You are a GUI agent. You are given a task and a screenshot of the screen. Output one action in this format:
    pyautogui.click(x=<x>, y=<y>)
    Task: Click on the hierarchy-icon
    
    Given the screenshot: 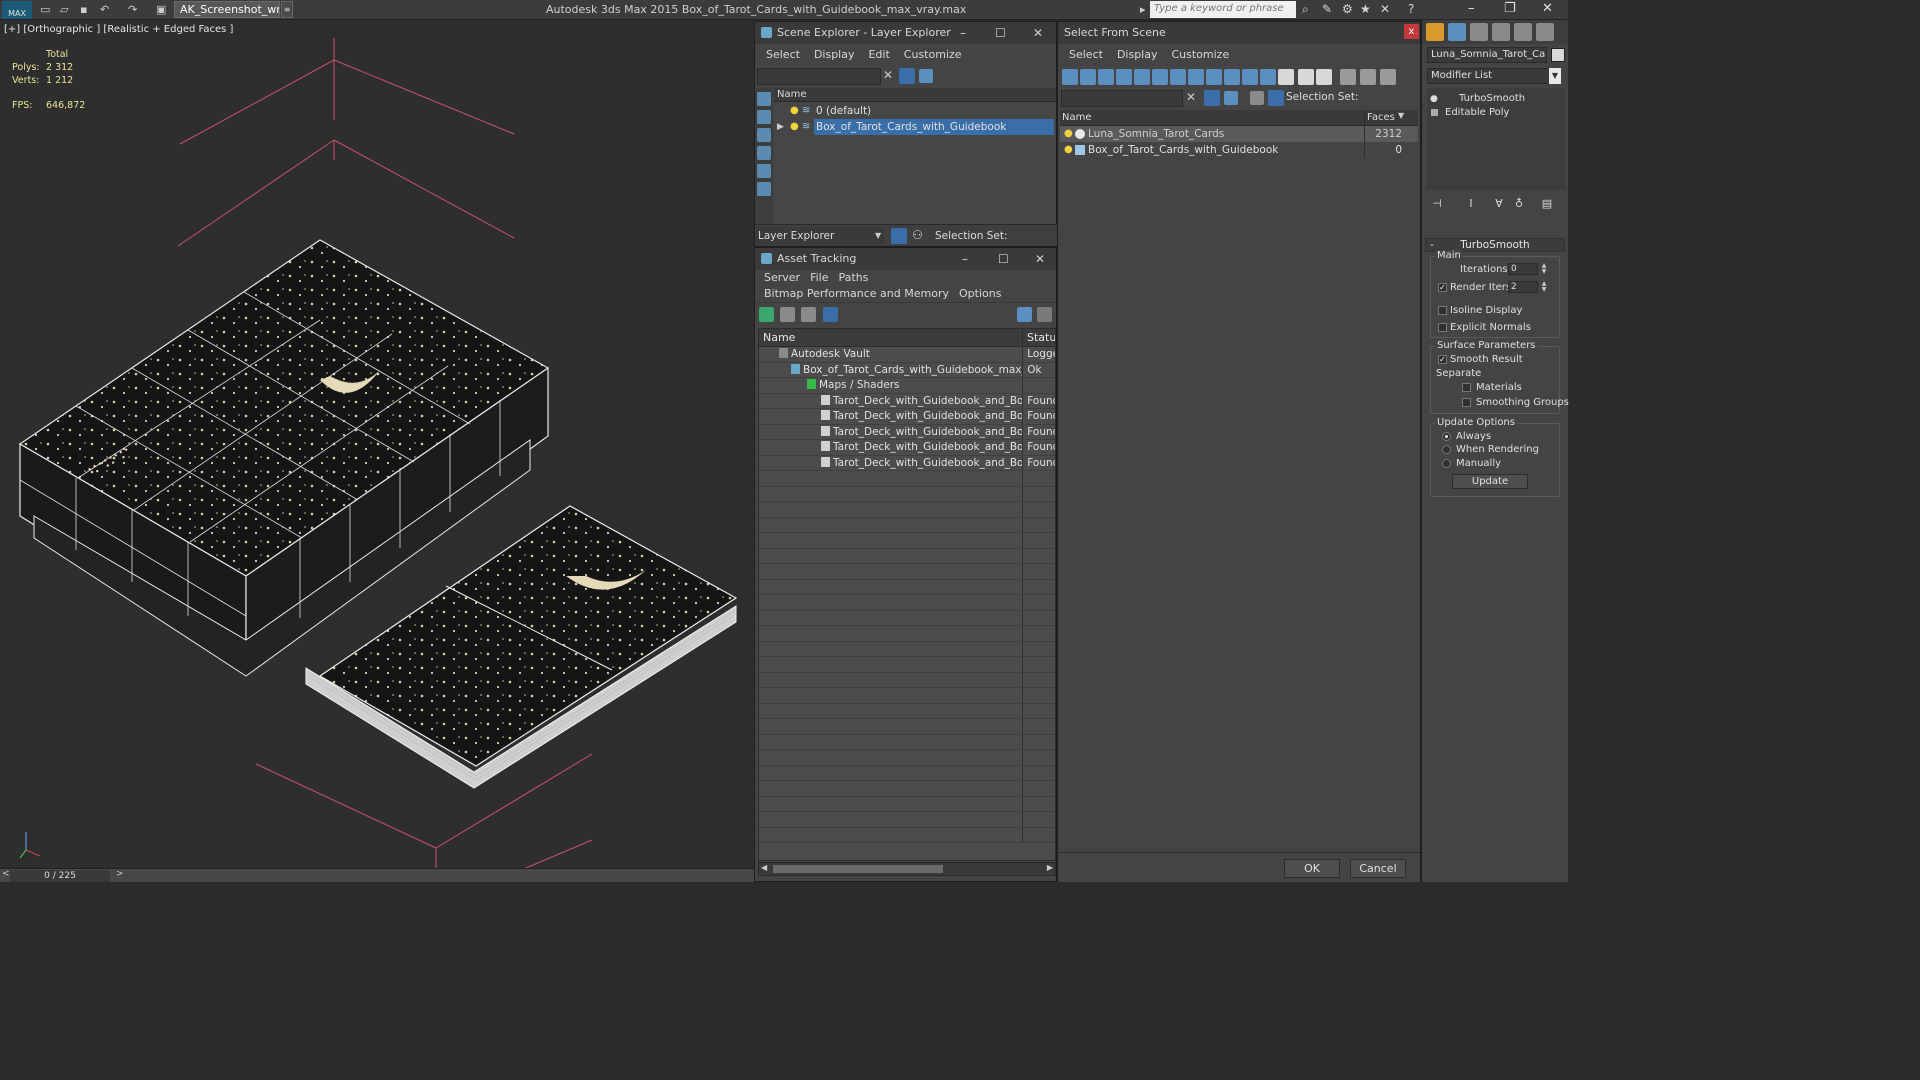 What is the action you would take?
    pyautogui.click(x=1276, y=98)
    